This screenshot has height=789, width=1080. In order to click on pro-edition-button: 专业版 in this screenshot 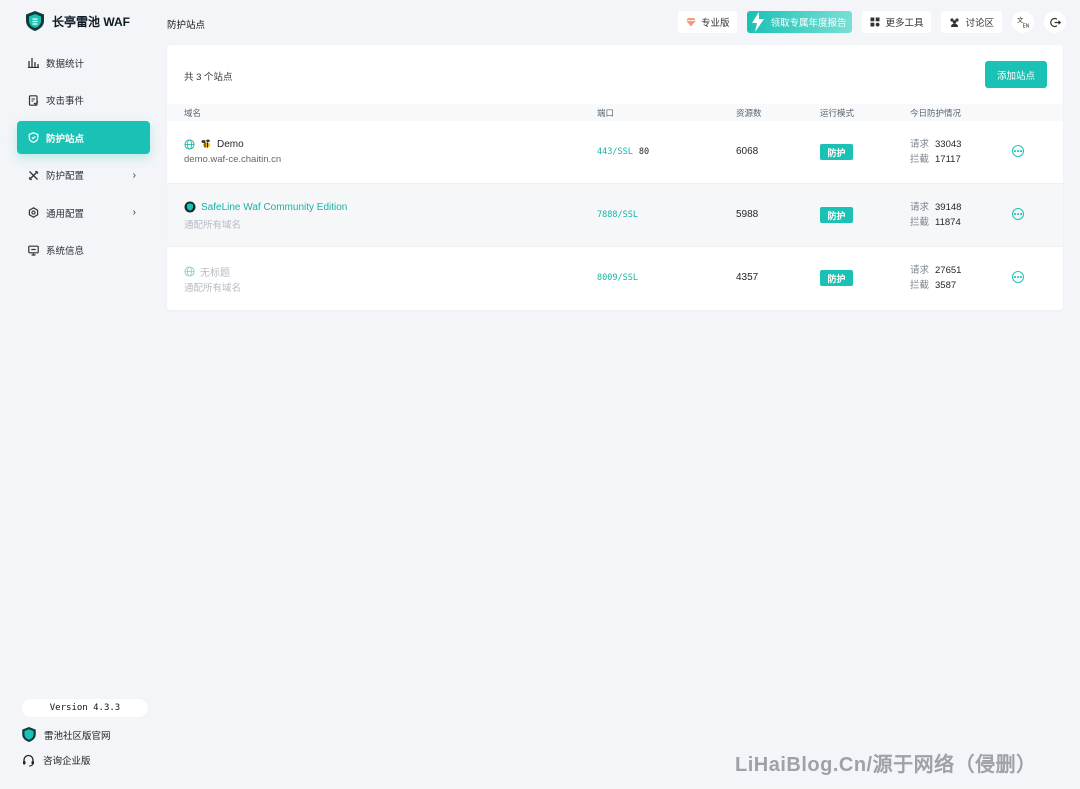, I will do `click(707, 22)`.